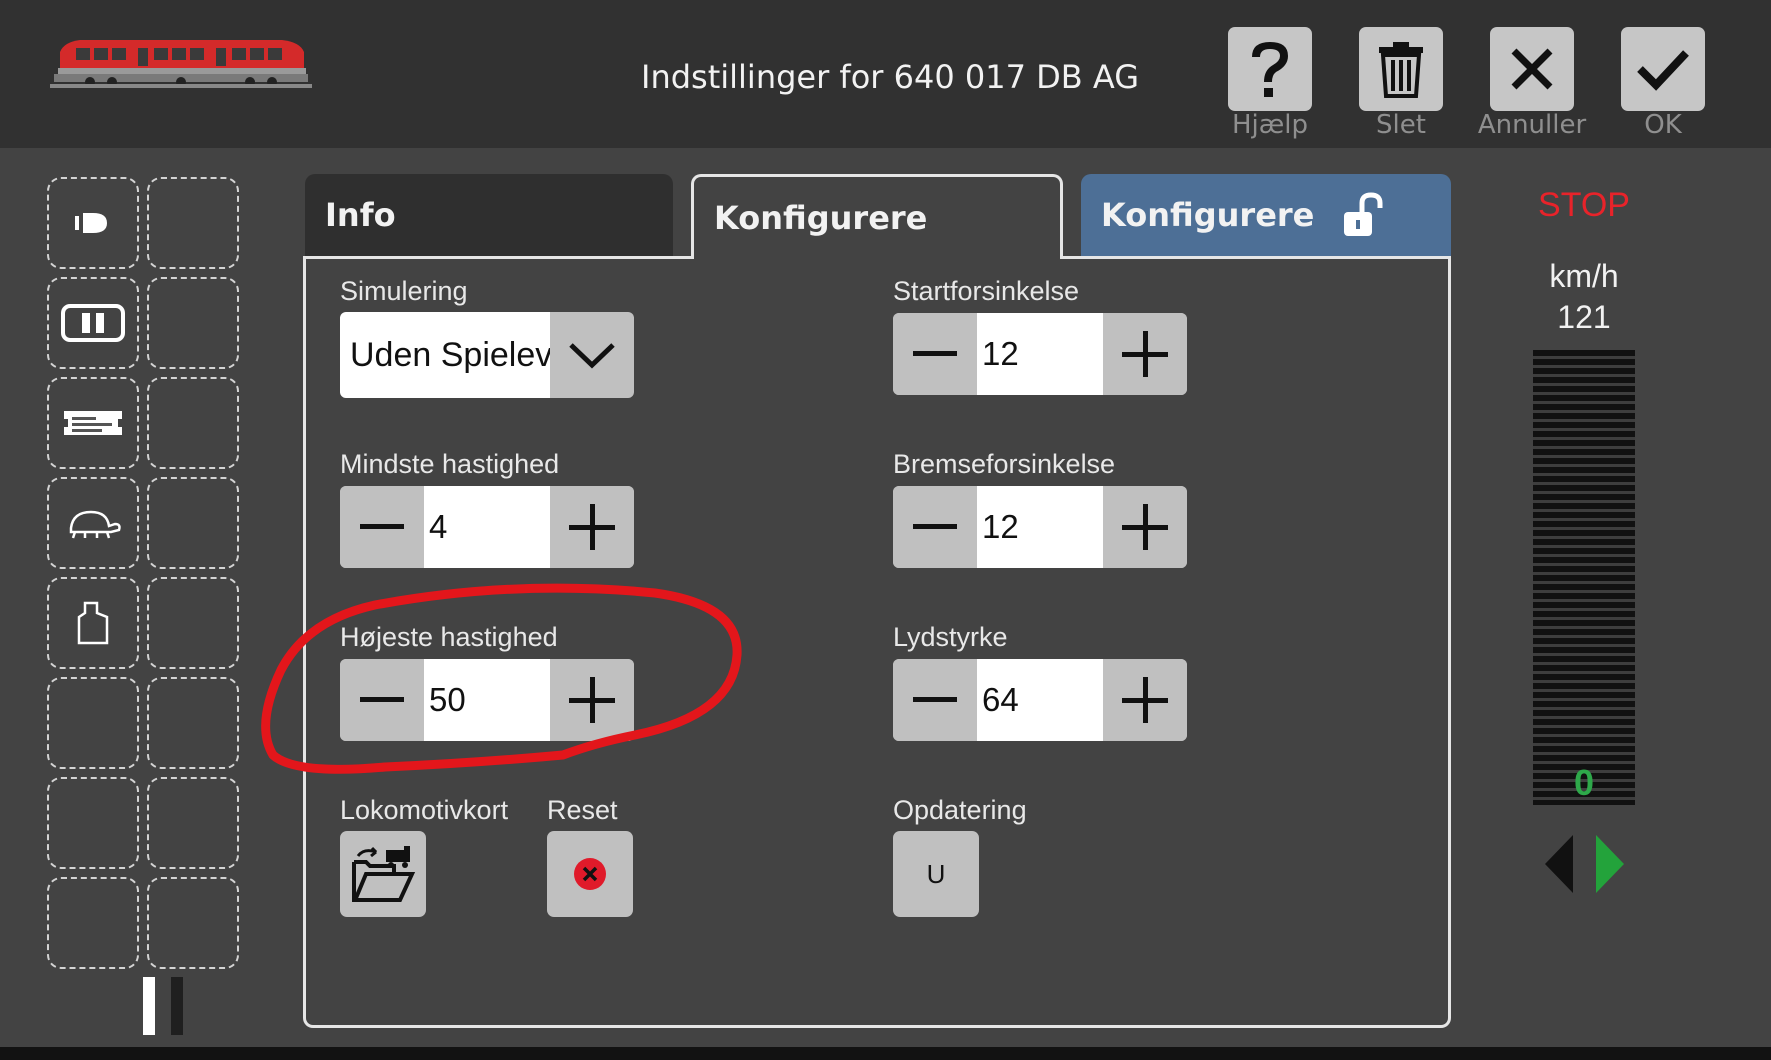 Image resolution: width=1771 pixels, height=1060 pixels. Describe the element at coordinates (1584, 782) in the screenshot. I see `current-speed: 0` at that location.